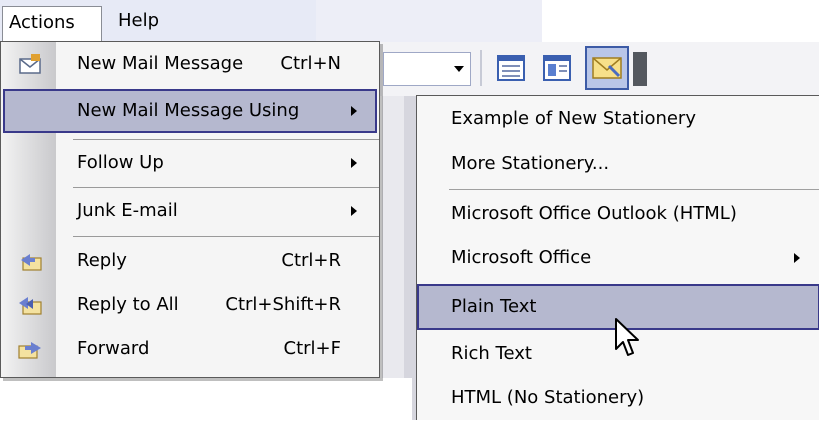  What do you see at coordinates (30, 261) in the screenshot?
I see `reply-icon` at bounding box center [30, 261].